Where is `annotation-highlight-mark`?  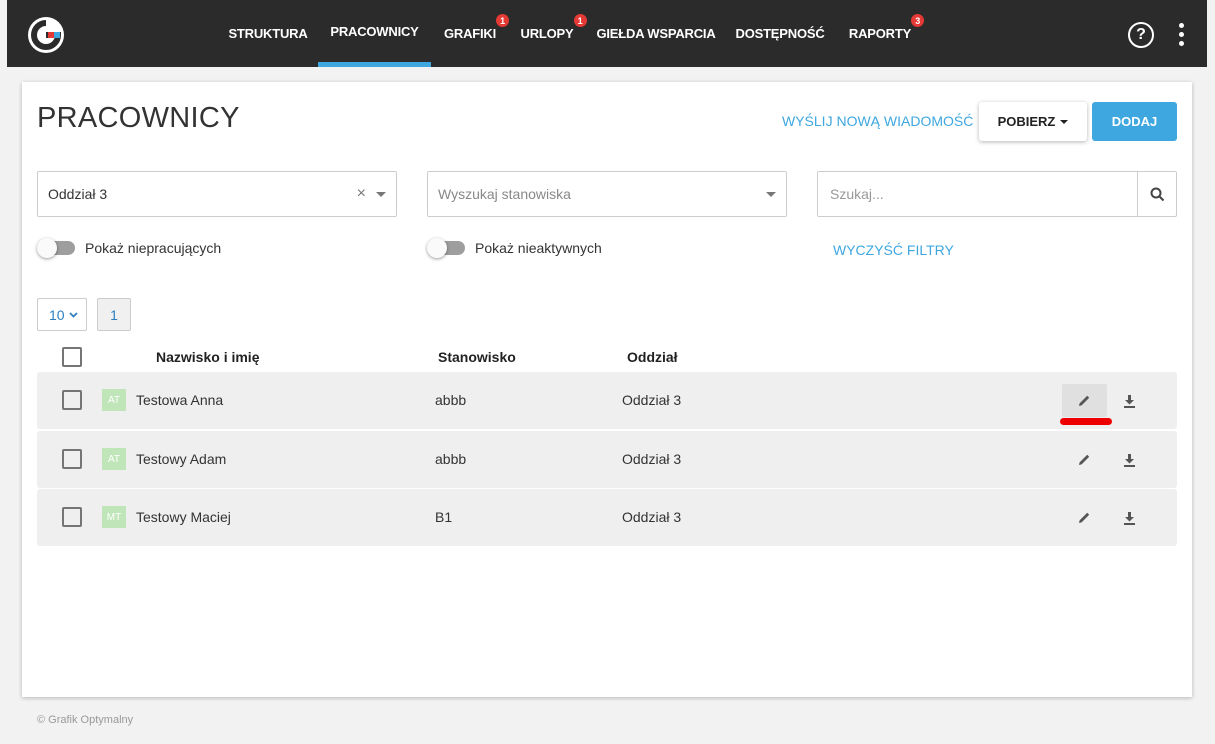 annotation-highlight-mark is located at coordinates (1086, 421).